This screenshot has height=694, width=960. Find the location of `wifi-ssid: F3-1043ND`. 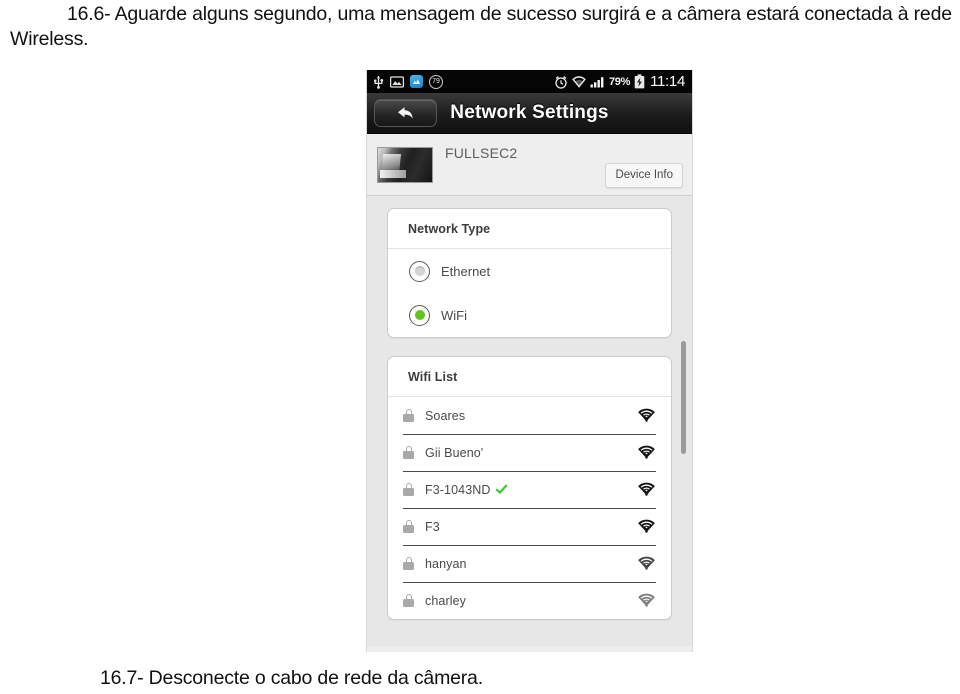

wifi-ssid: F3-1043ND is located at coordinates (467, 490).